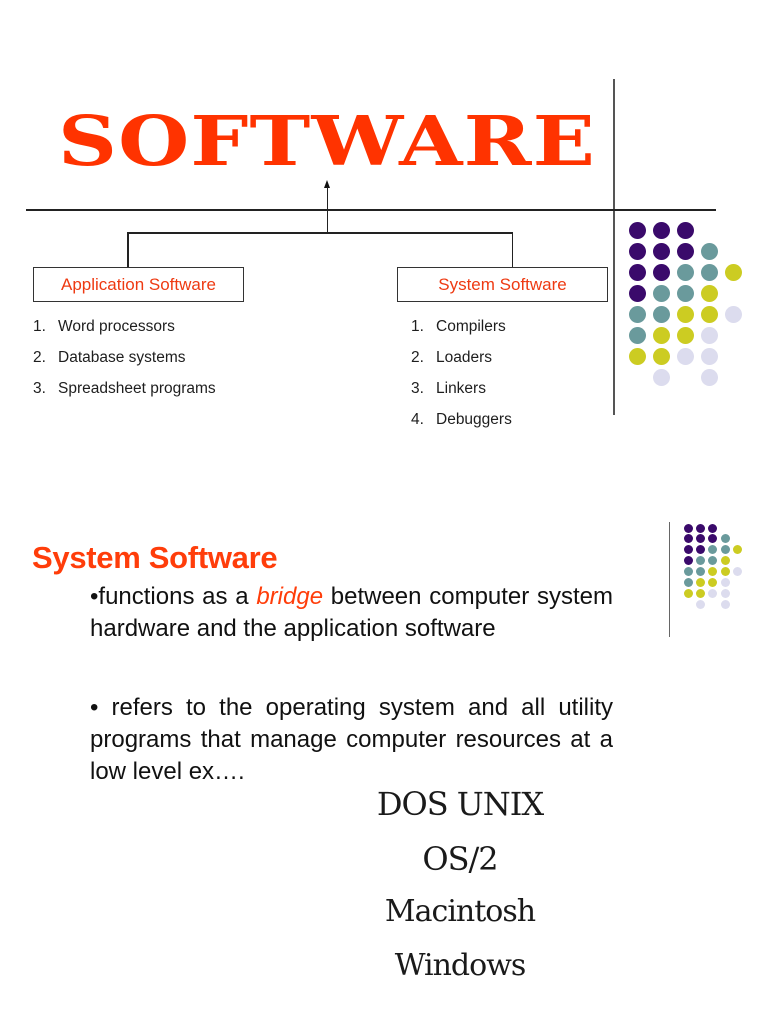 The width and height of the screenshot is (768, 1024). I want to click on list-number: 4., so click(417, 419).